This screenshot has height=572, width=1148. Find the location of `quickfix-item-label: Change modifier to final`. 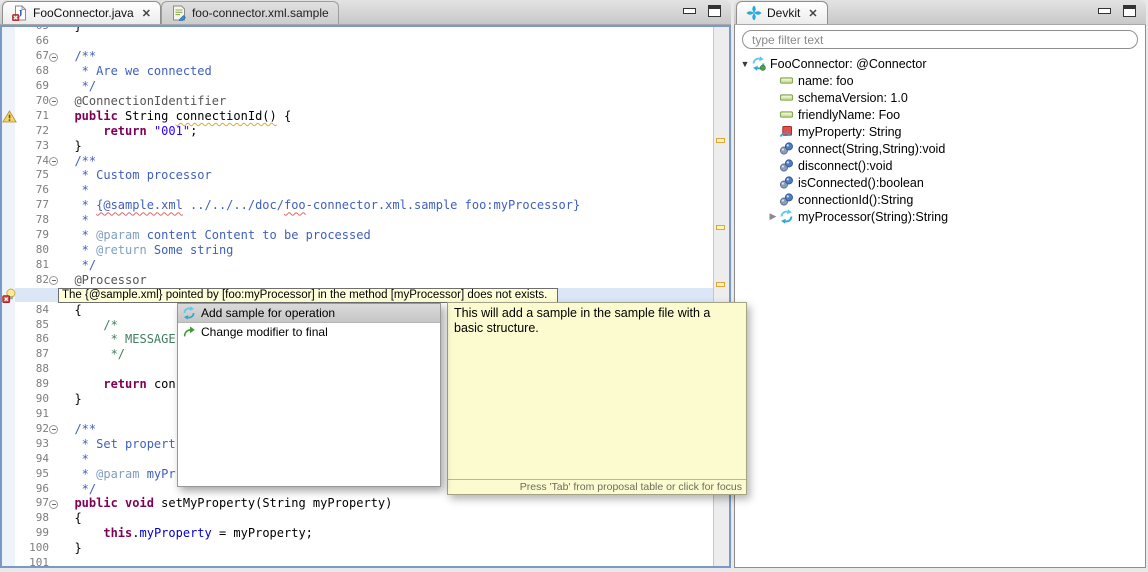

quickfix-item-label: Change modifier to final is located at coordinates (264, 332).